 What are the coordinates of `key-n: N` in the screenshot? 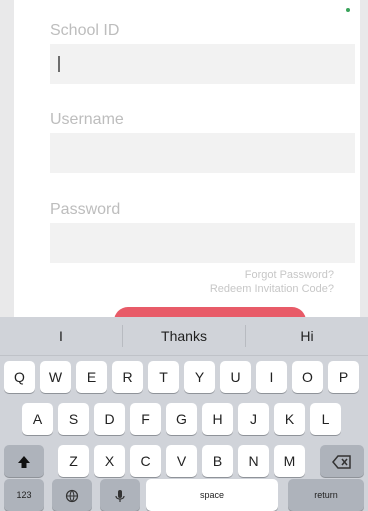 It's located at (253, 461).